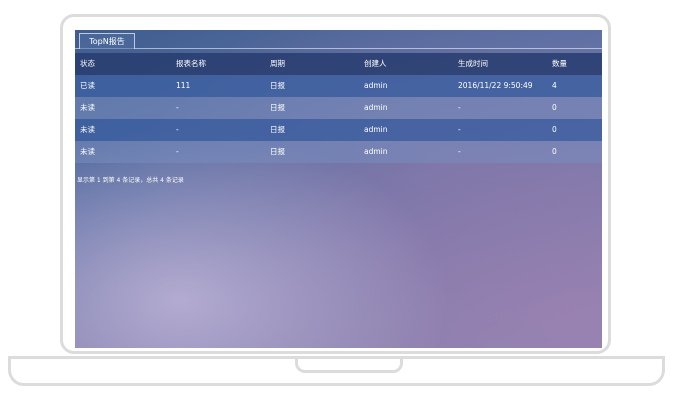 The width and height of the screenshot is (673, 400). What do you see at coordinates (338, 39) in the screenshot?
I see `tab-bar: TopN报告` at bounding box center [338, 39].